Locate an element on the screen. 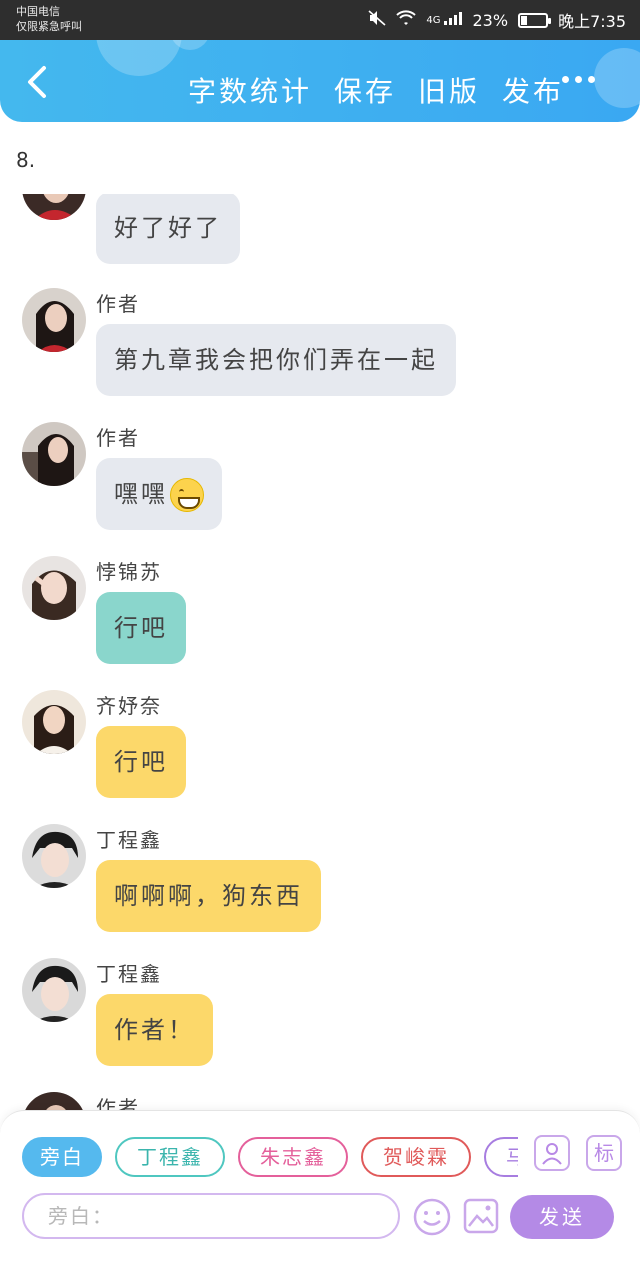  more-options-button is located at coordinates (578, 79).